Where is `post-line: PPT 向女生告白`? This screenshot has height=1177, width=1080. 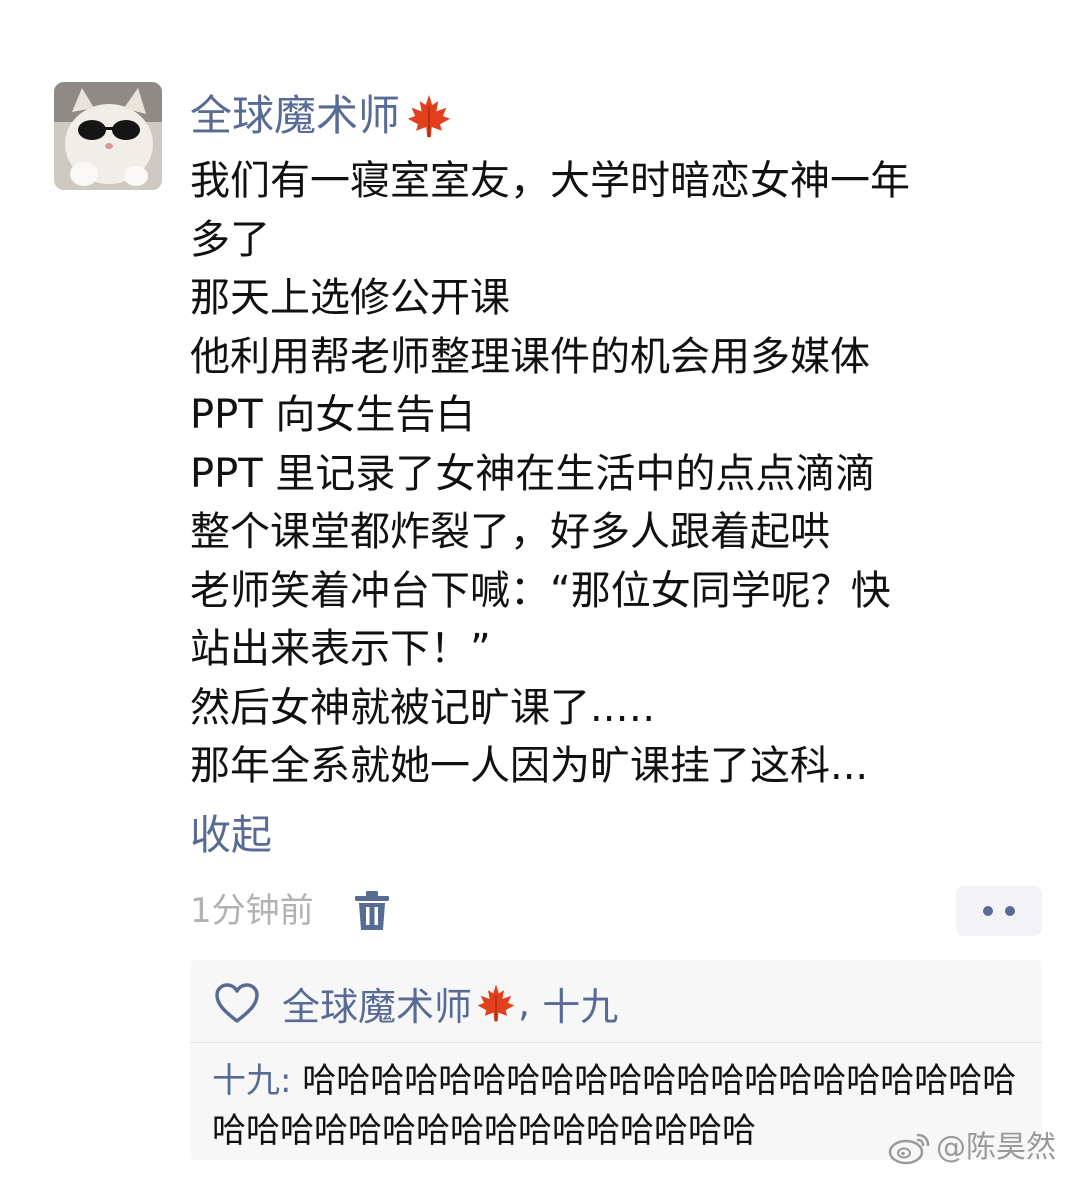
post-line: PPT 向女生告白 is located at coordinates (333, 415).